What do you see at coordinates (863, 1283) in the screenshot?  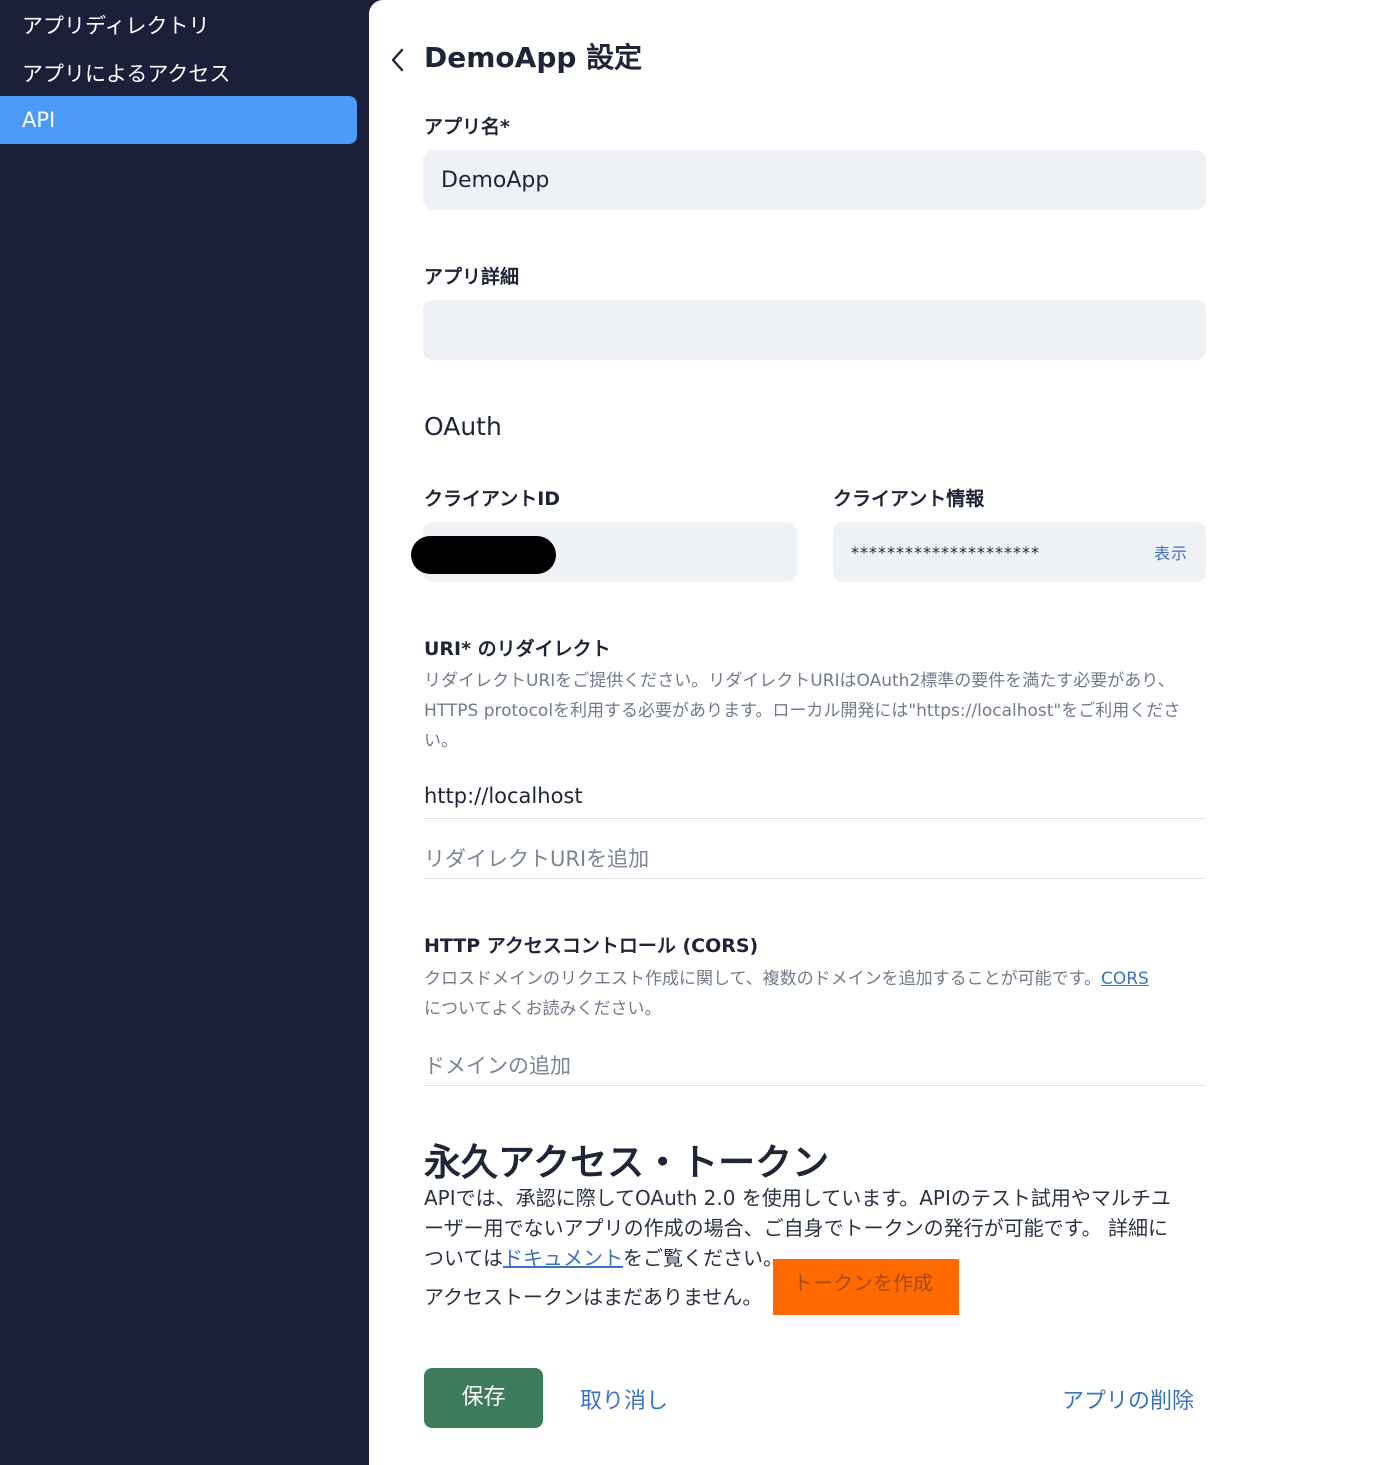 I see `create-token-label: トークンを作成` at bounding box center [863, 1283].